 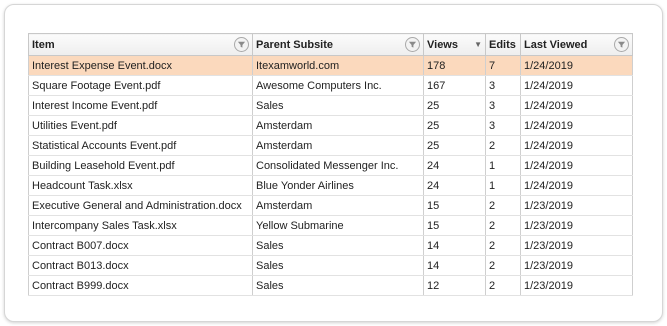 What do you see at coordinates (140, 65) in the screenshot?
I see `item-cell: Interest Expense Event.docx` at bounding box center [140, 65].